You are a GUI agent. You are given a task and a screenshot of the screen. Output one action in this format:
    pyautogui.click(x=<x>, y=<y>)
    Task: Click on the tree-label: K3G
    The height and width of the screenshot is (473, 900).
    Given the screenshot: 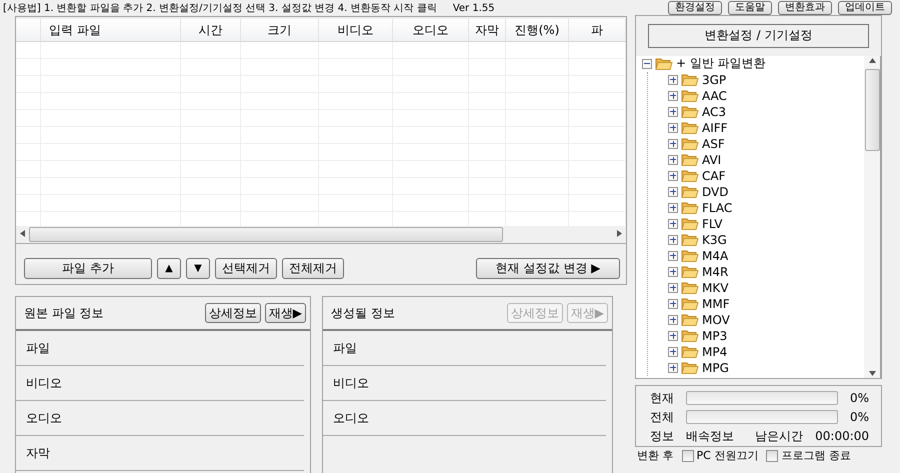 What is the action you would take?
    pyautogui.click(x=714, y=239)
    